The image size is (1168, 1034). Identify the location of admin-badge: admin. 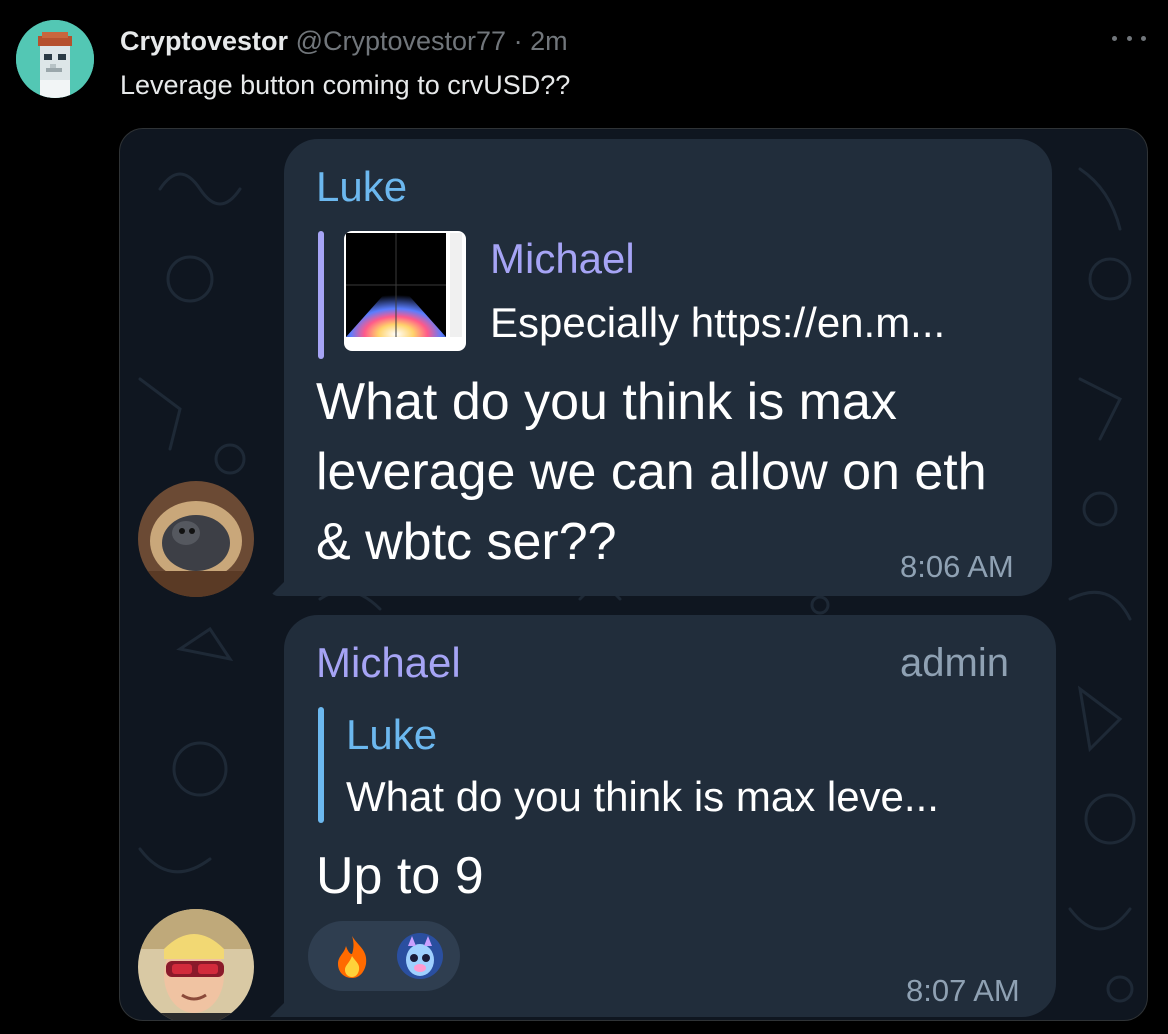
(954, 663).